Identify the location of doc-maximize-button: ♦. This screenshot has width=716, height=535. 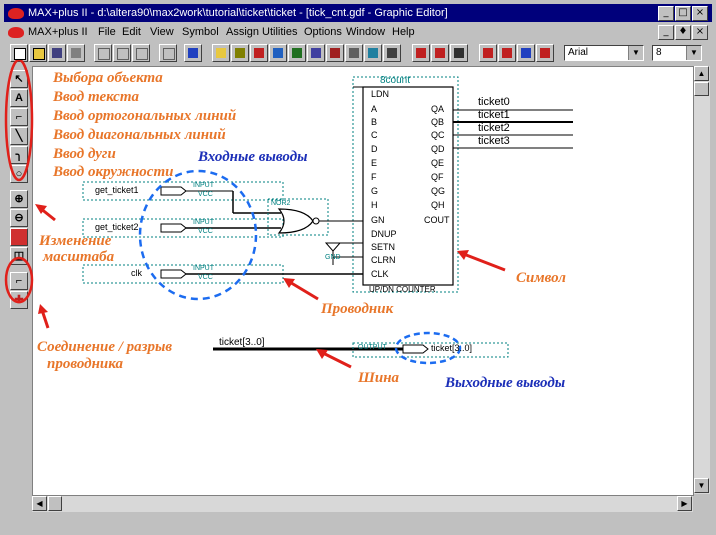
(683, 32).